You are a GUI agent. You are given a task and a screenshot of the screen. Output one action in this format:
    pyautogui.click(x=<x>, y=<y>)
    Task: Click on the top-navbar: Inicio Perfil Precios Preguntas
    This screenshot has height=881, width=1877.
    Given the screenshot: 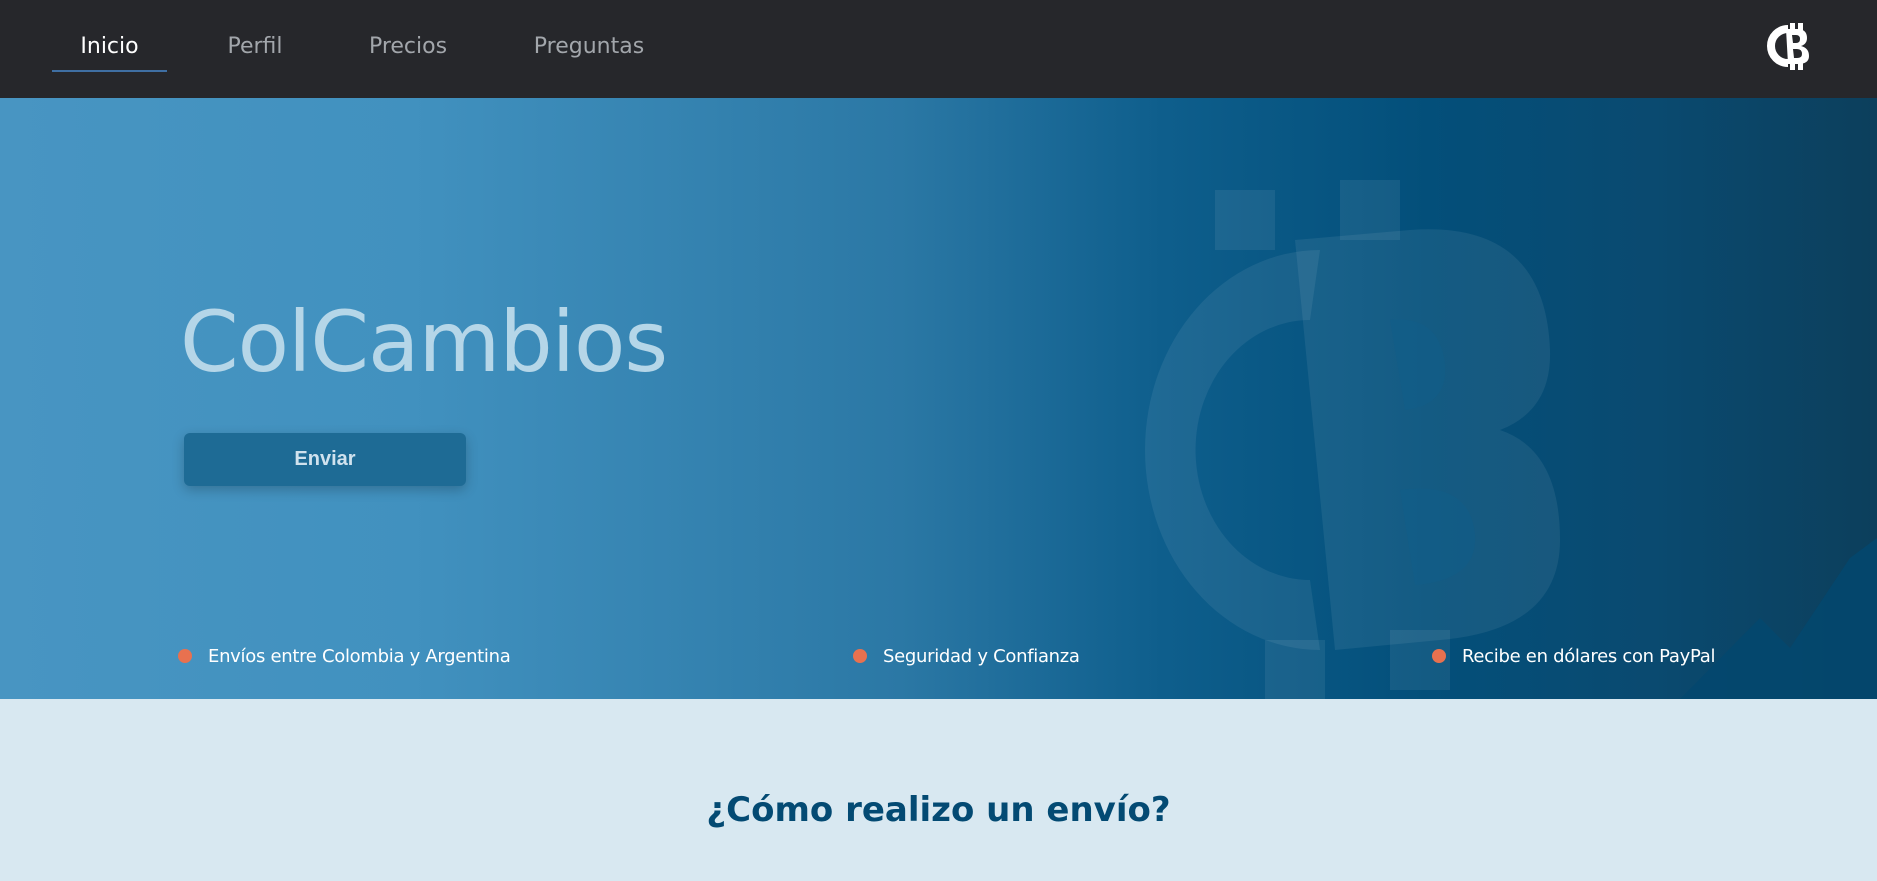 What is the action you would take?
    pyautogui.click(x=938, y=49)
    